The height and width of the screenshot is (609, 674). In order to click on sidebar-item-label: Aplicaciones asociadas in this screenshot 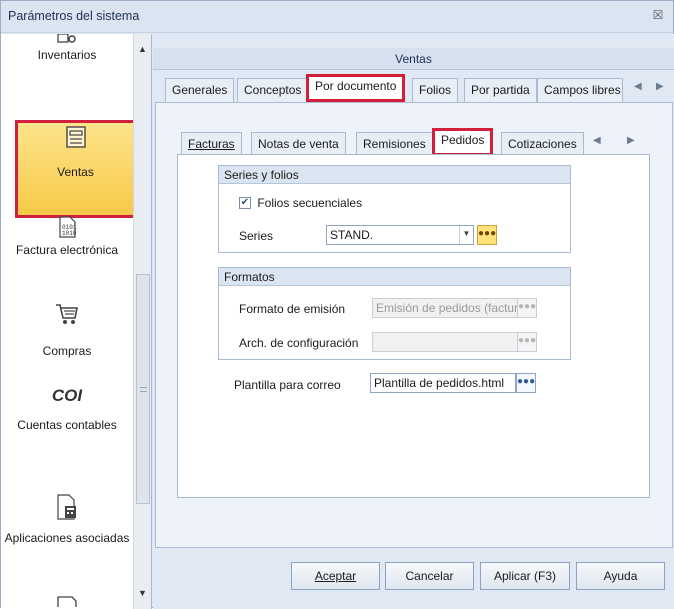, I will do `click(67, 538)`.